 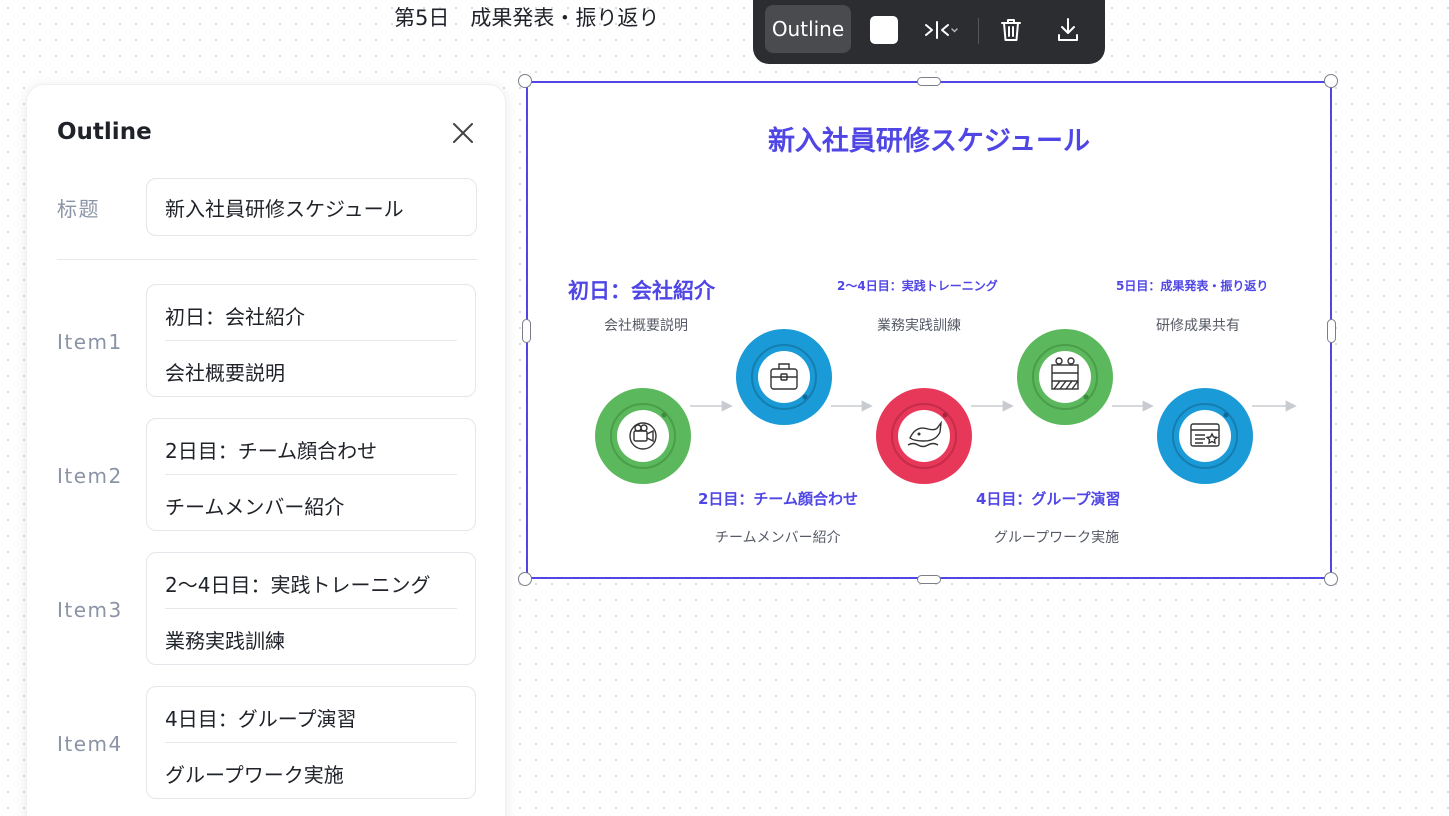 I want to click on item2-card: 2日目：チーム顔合わせ チームメンバー紹介, so click(x=311, y=474).